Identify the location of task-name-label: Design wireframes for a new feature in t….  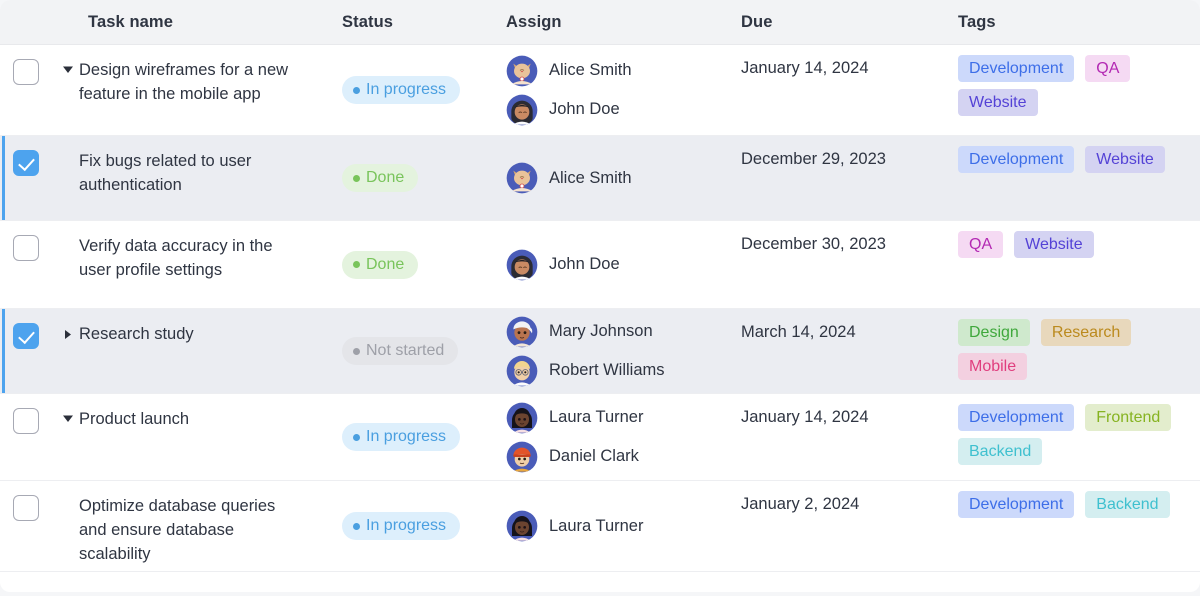
(196, 80).